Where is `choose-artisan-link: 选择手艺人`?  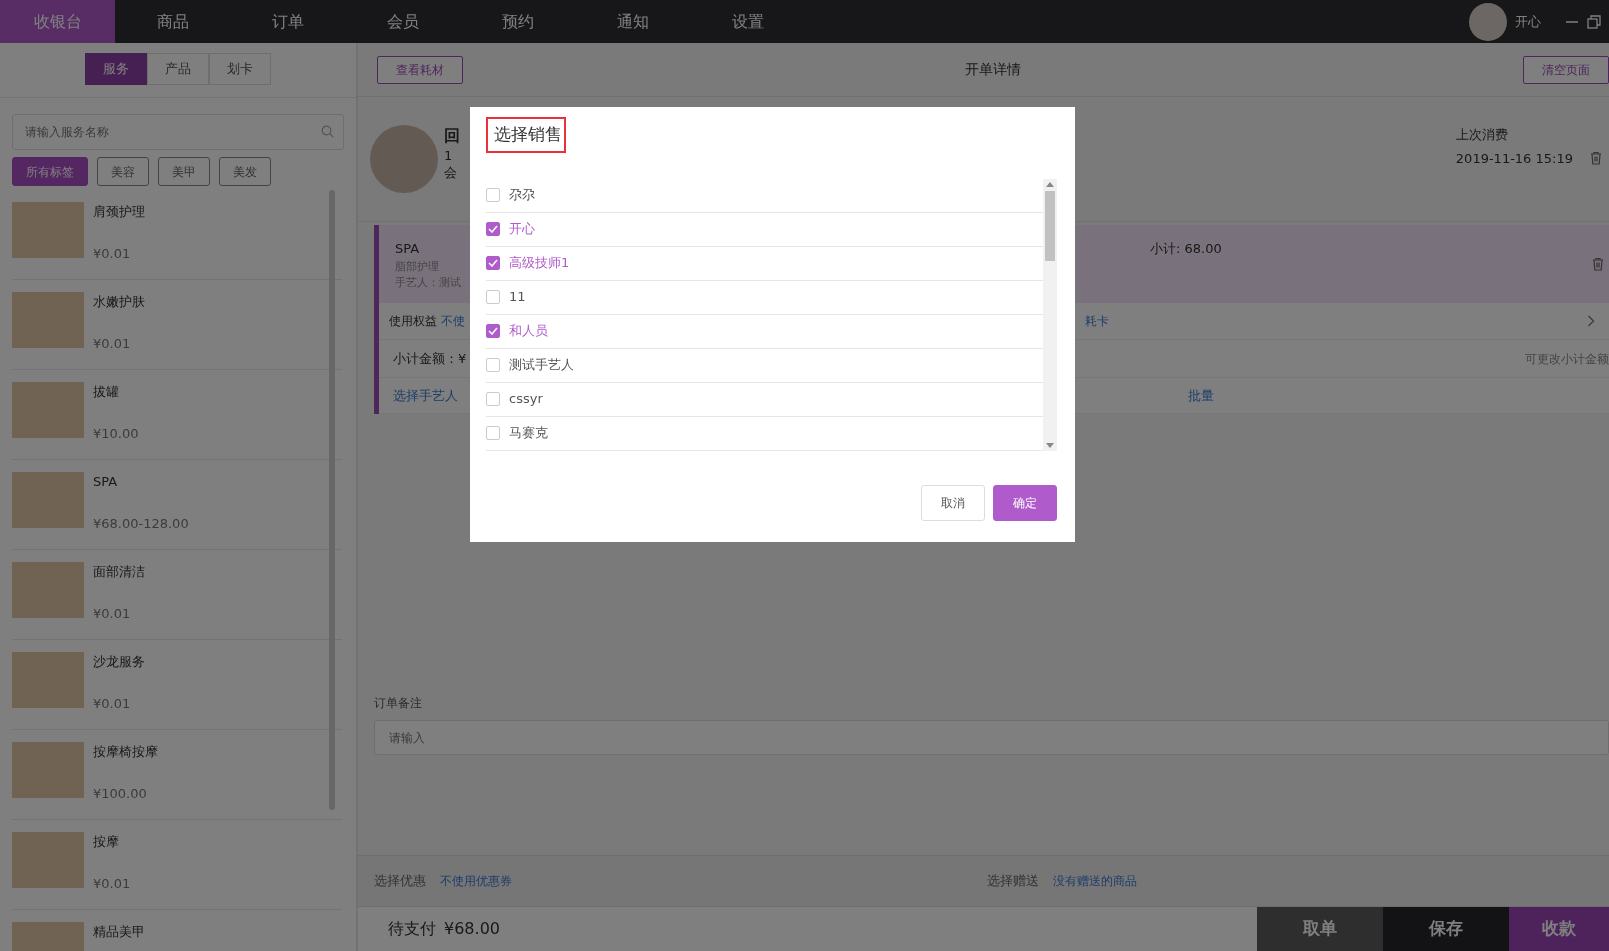 choose-artisan-link: 选择手艺人 is located at coordinates (425, 395).